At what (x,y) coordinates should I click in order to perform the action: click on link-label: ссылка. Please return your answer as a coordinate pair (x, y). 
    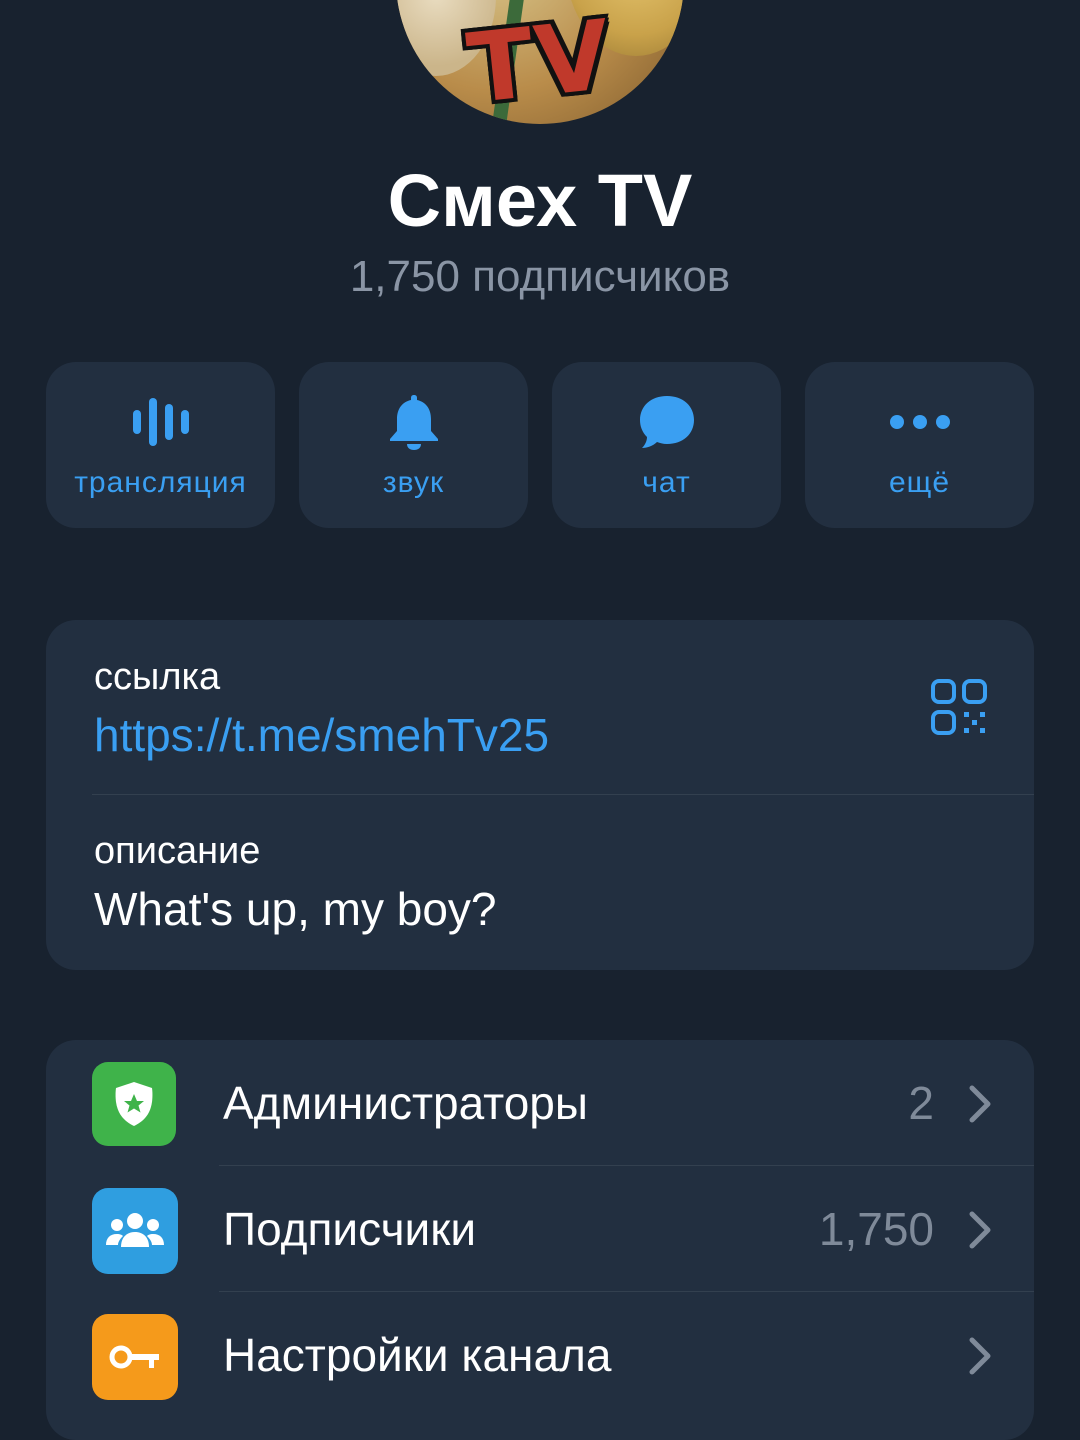
    Looking at the image, I should click on (157, 677).